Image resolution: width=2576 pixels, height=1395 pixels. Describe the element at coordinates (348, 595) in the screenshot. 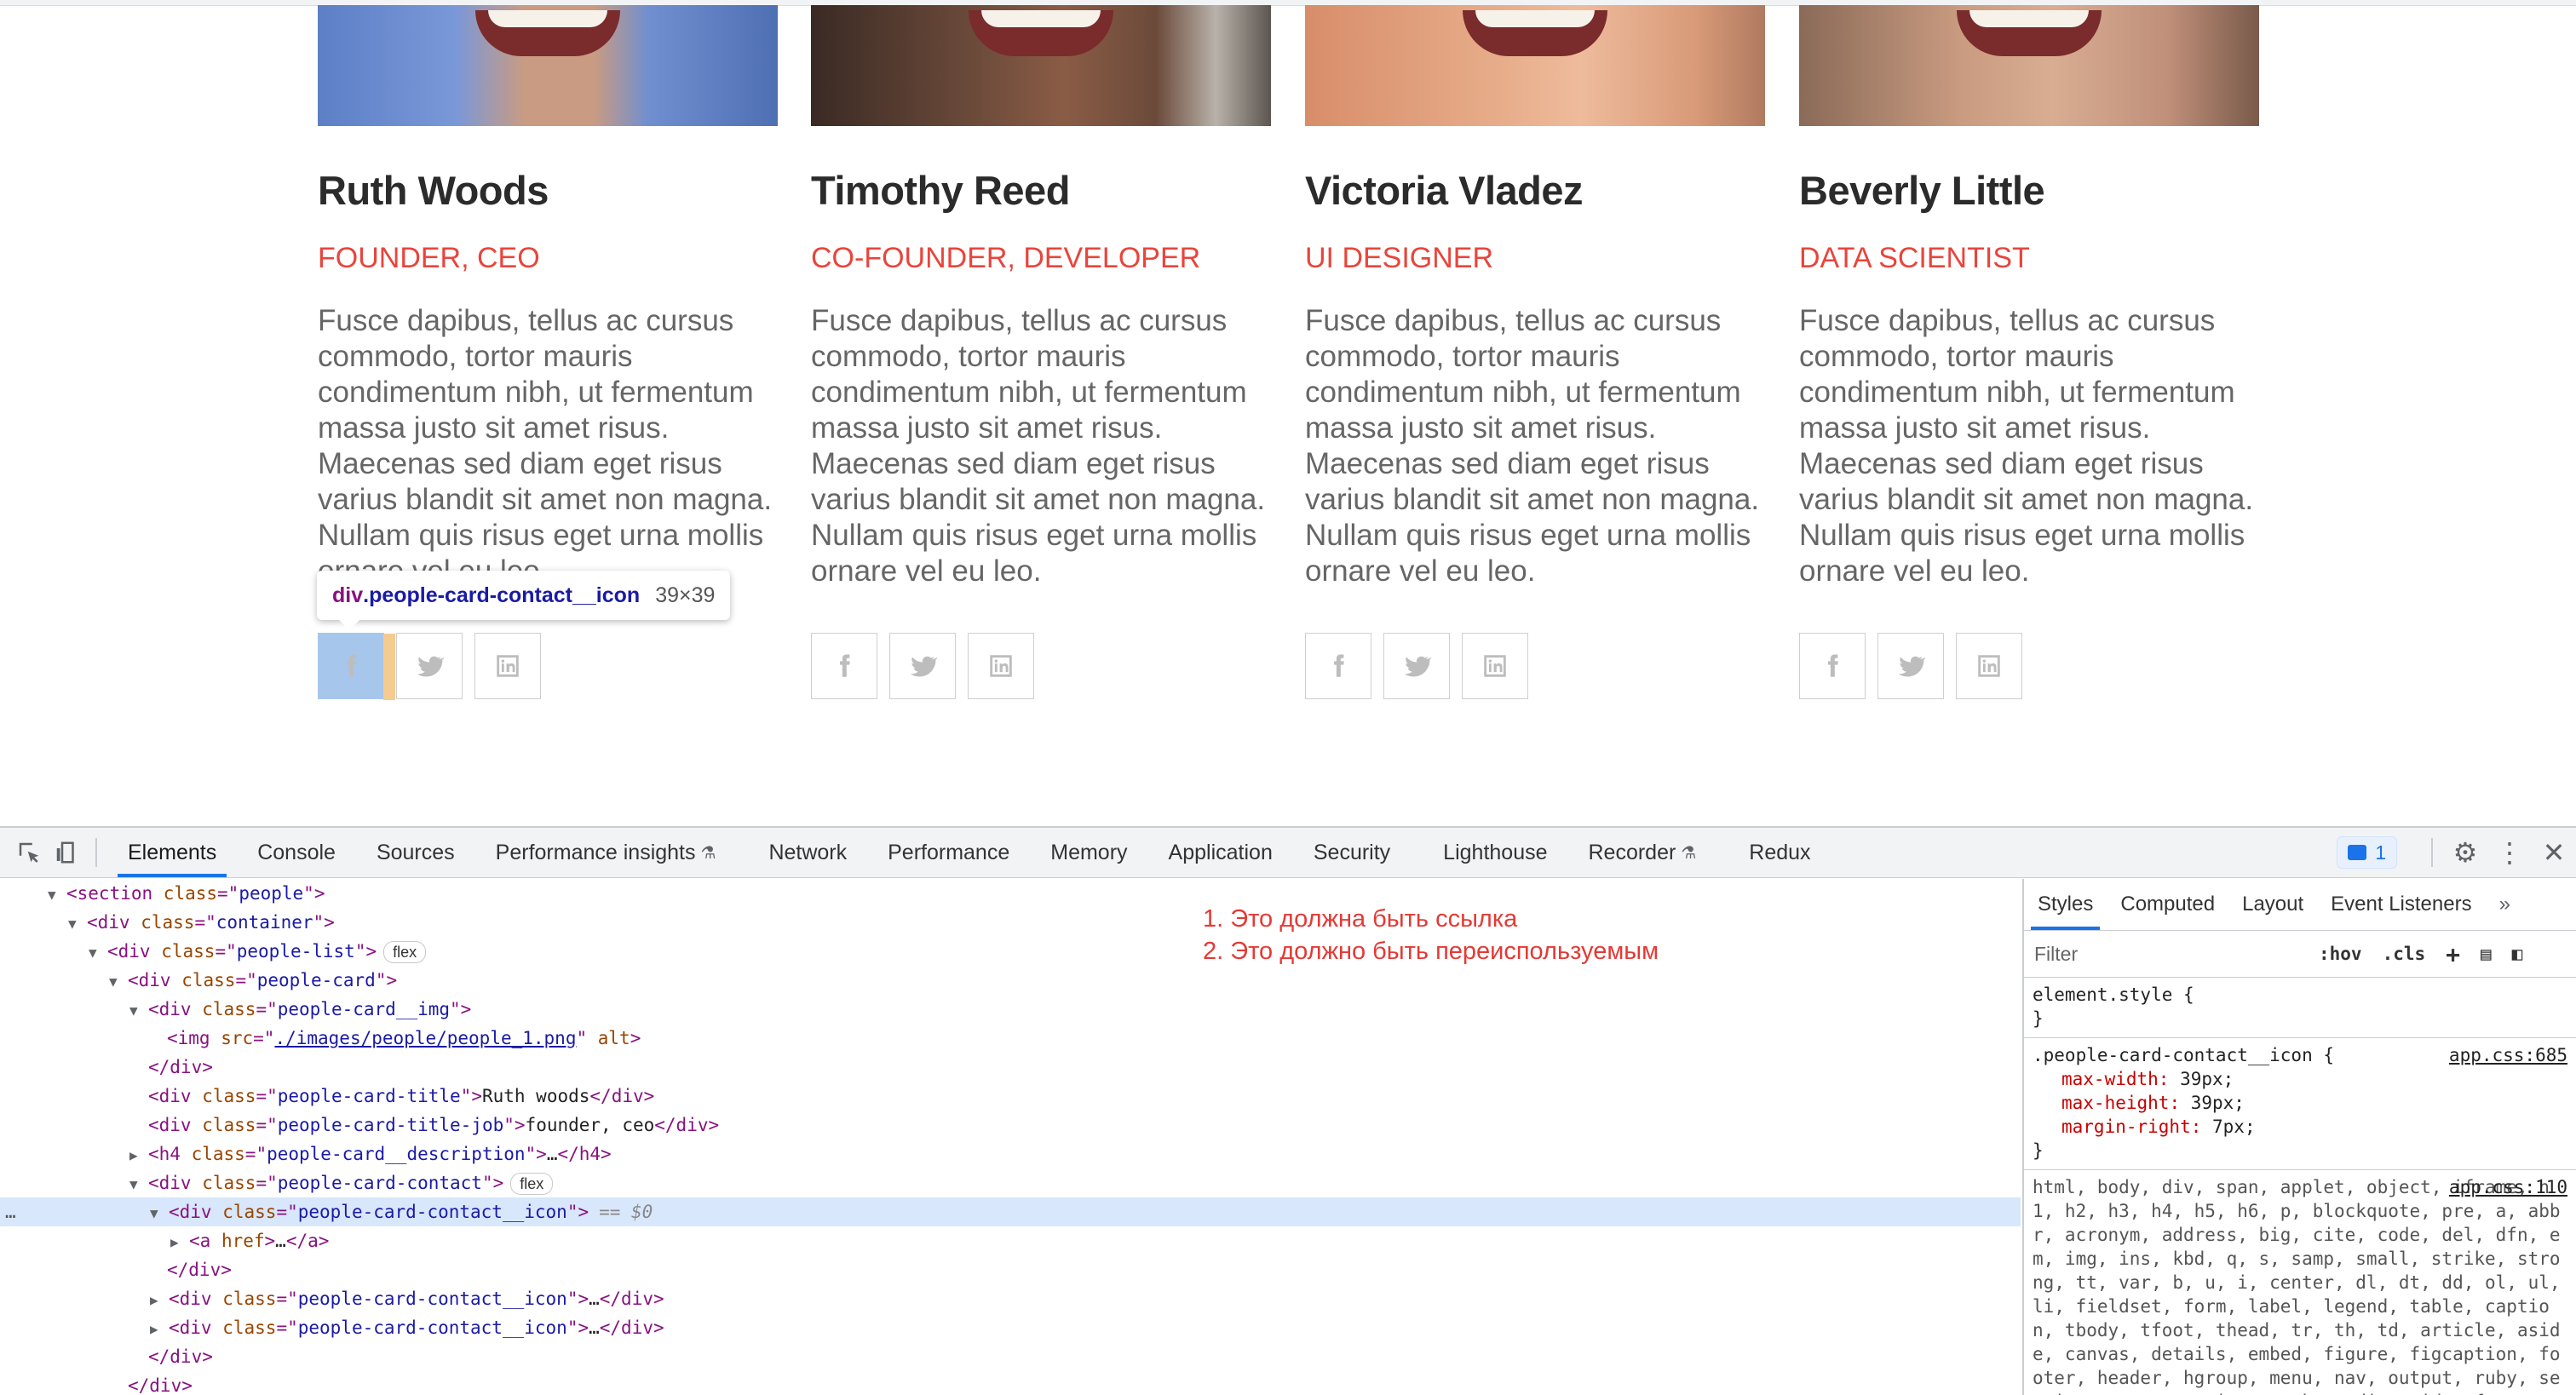

I see `tooltip-tag: div` at that location.